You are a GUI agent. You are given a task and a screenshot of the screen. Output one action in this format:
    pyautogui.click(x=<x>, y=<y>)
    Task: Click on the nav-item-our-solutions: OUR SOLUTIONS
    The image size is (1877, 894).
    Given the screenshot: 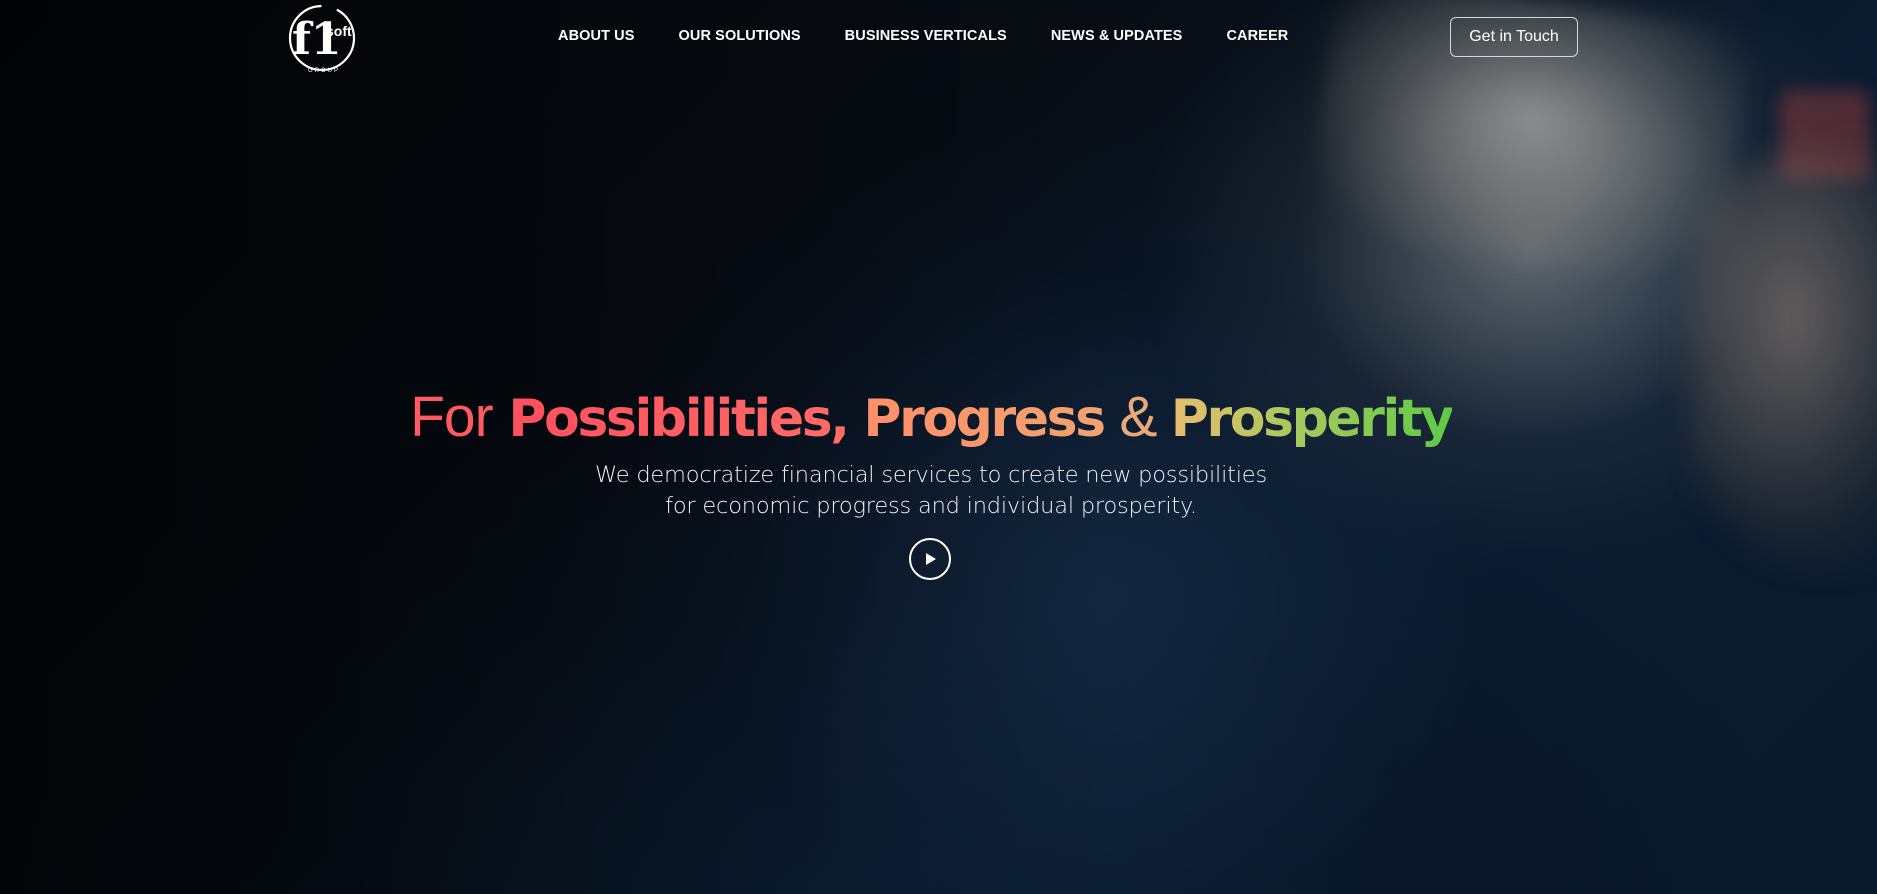 What is the action you would take?
    pyautogui.click(x=740, y=36)
    